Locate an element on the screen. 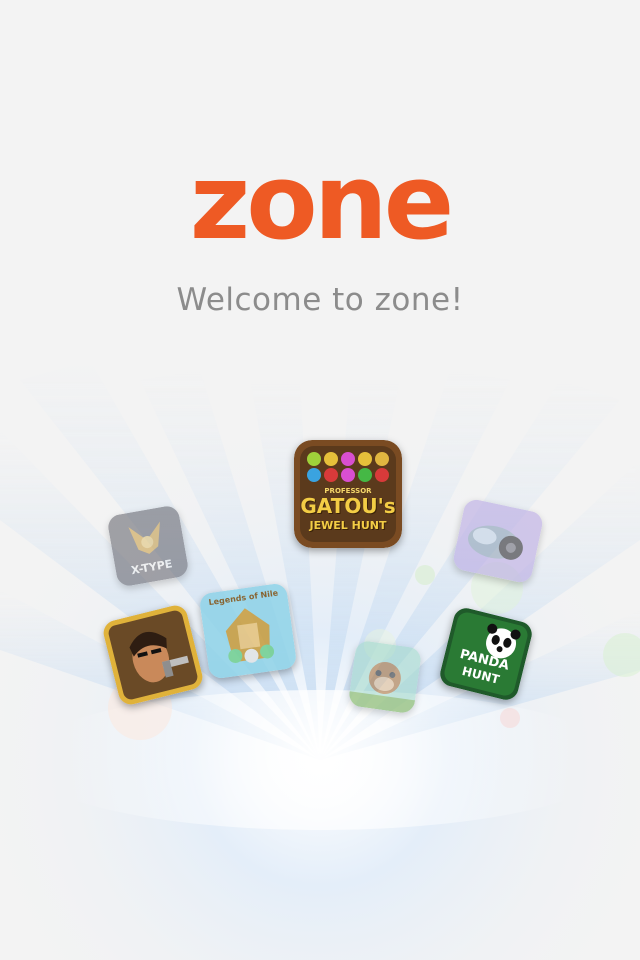  monkey-artwork-icon is located at coordinates (385, 677).